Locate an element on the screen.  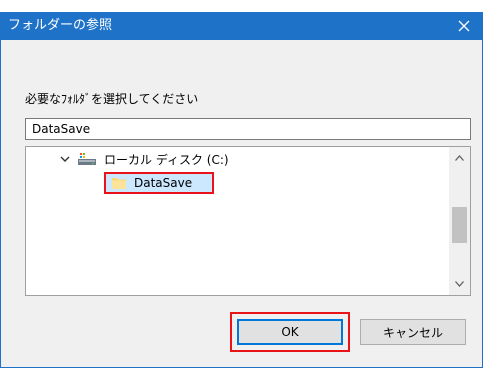
scroll-down-icon is located at coordinates (459, 284).